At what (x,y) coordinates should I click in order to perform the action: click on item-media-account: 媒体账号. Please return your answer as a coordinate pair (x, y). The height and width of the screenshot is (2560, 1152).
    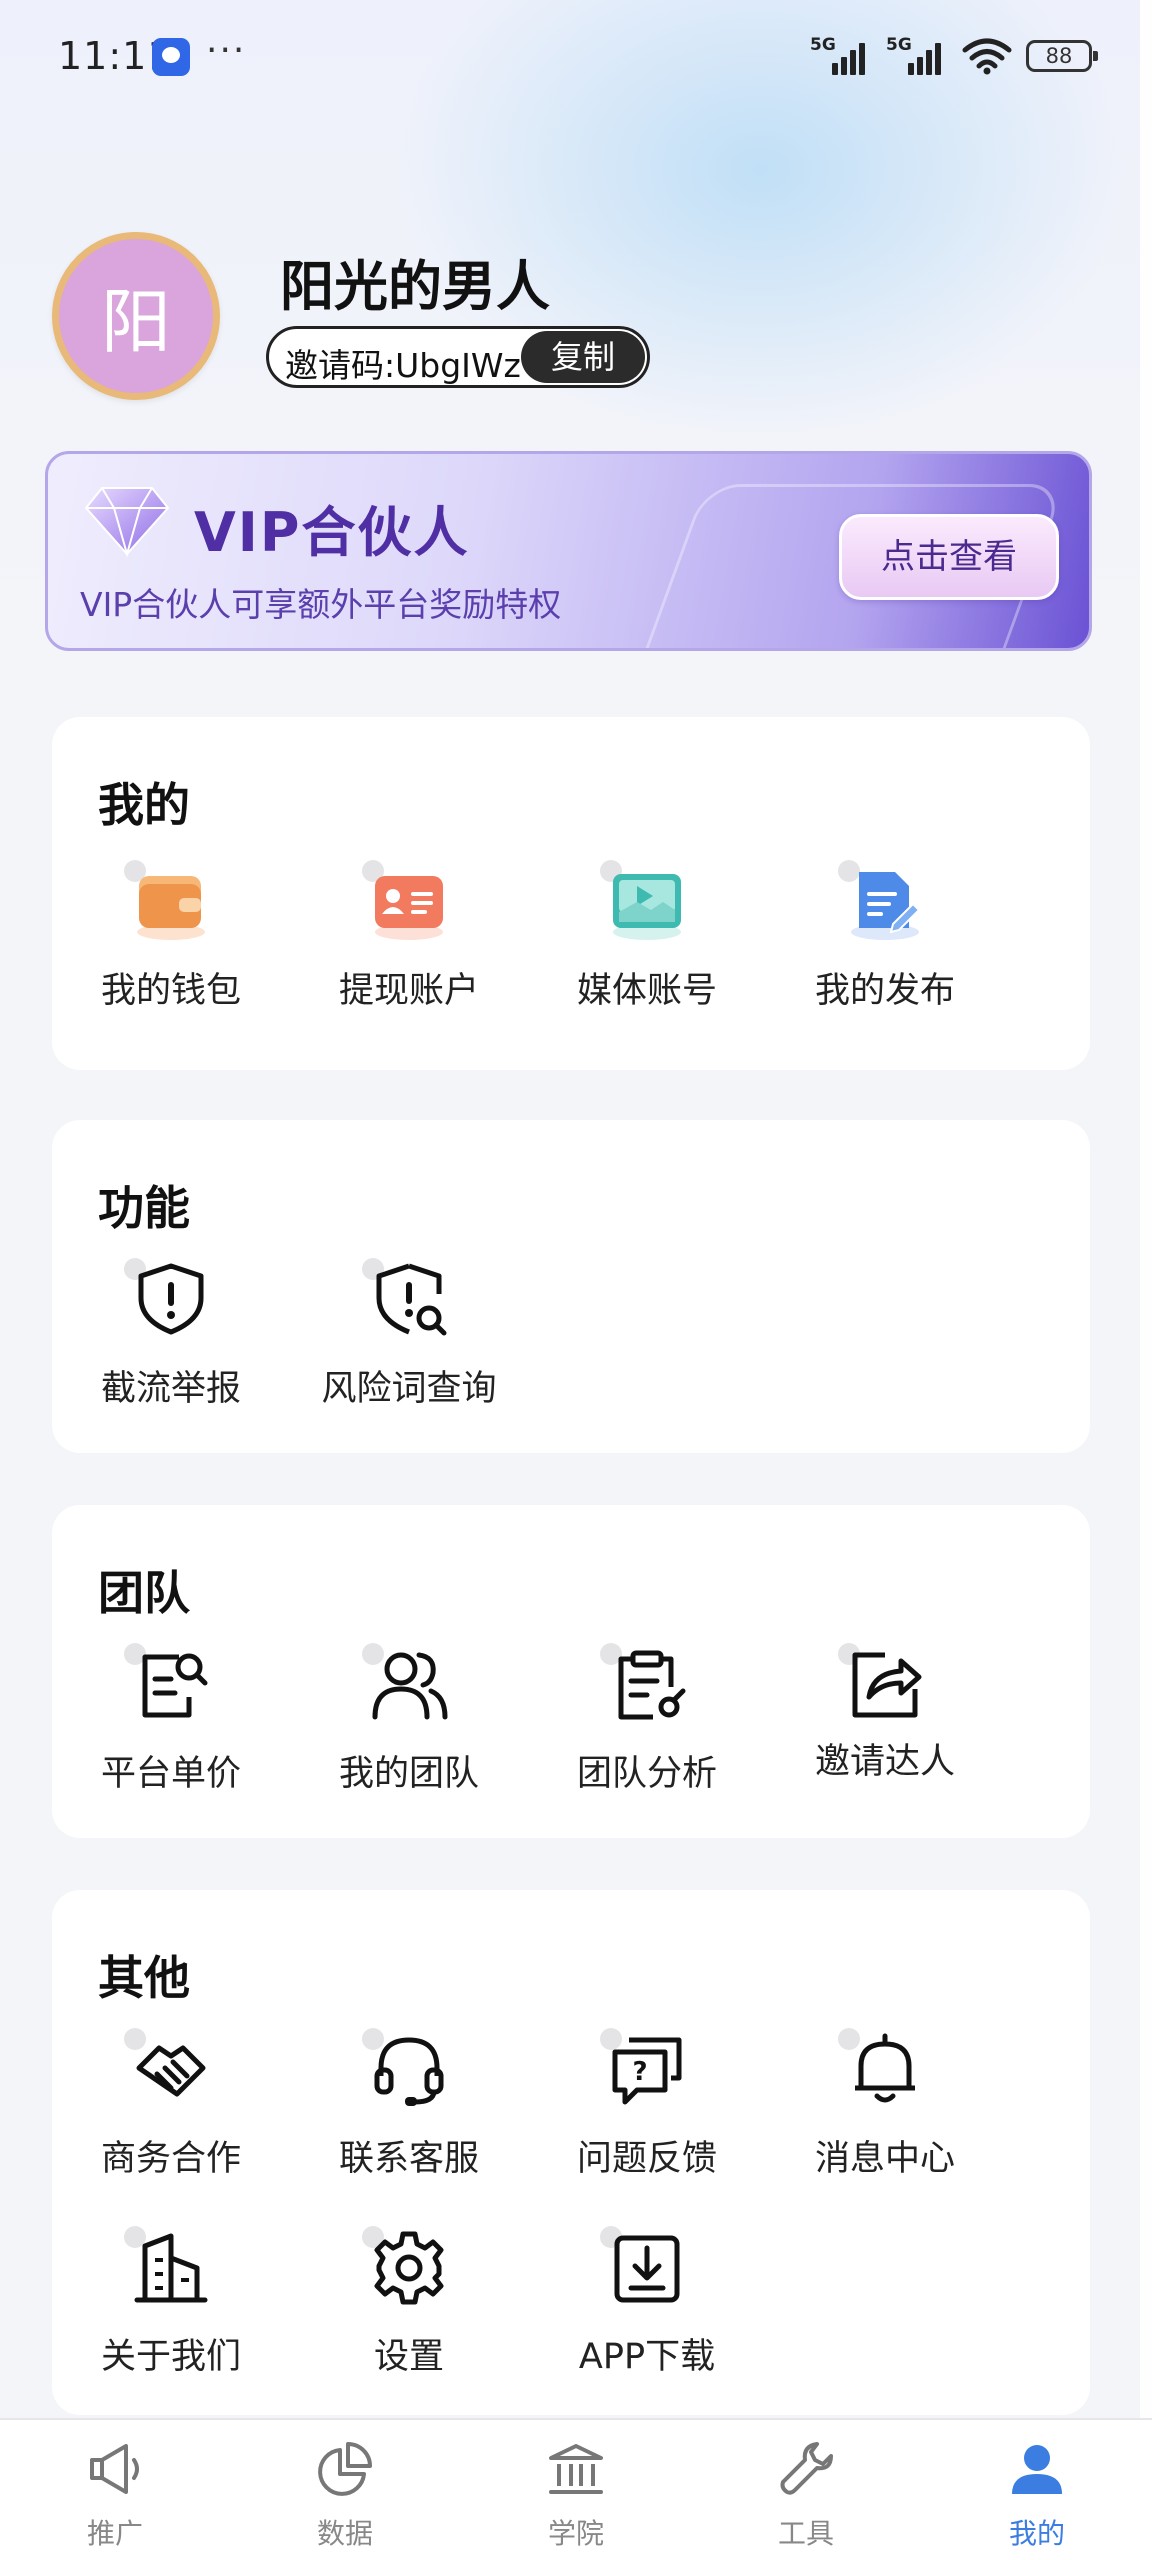
    Looking at the image, I should click on (647, 941).